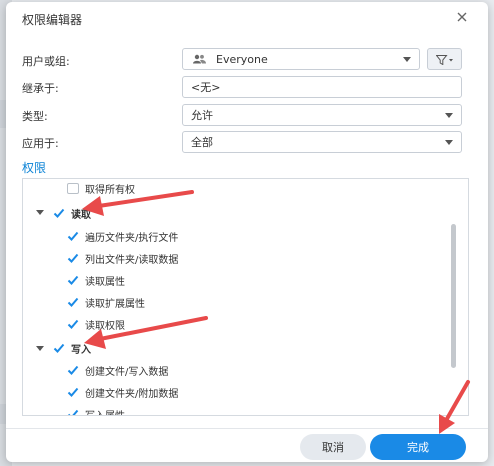 Image resolution: width=494 pixels, height=466 pixels. I want to click on type-value: 允许, so click(202, 115).